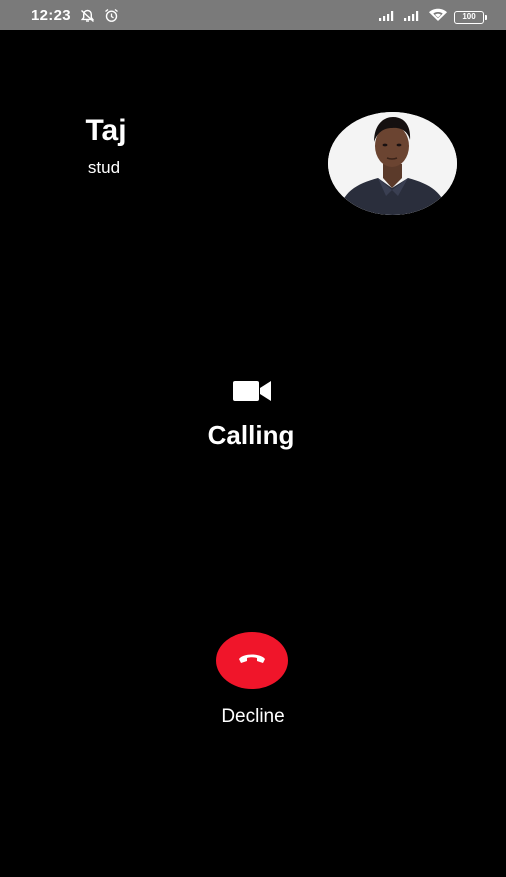 Image resolution: width=506 pixels, height=877 pixels. What do you see at coordinates (253, 15) in the screenshot?
I see `status-bar: 12:23 100` at bounding box center [253, 15].